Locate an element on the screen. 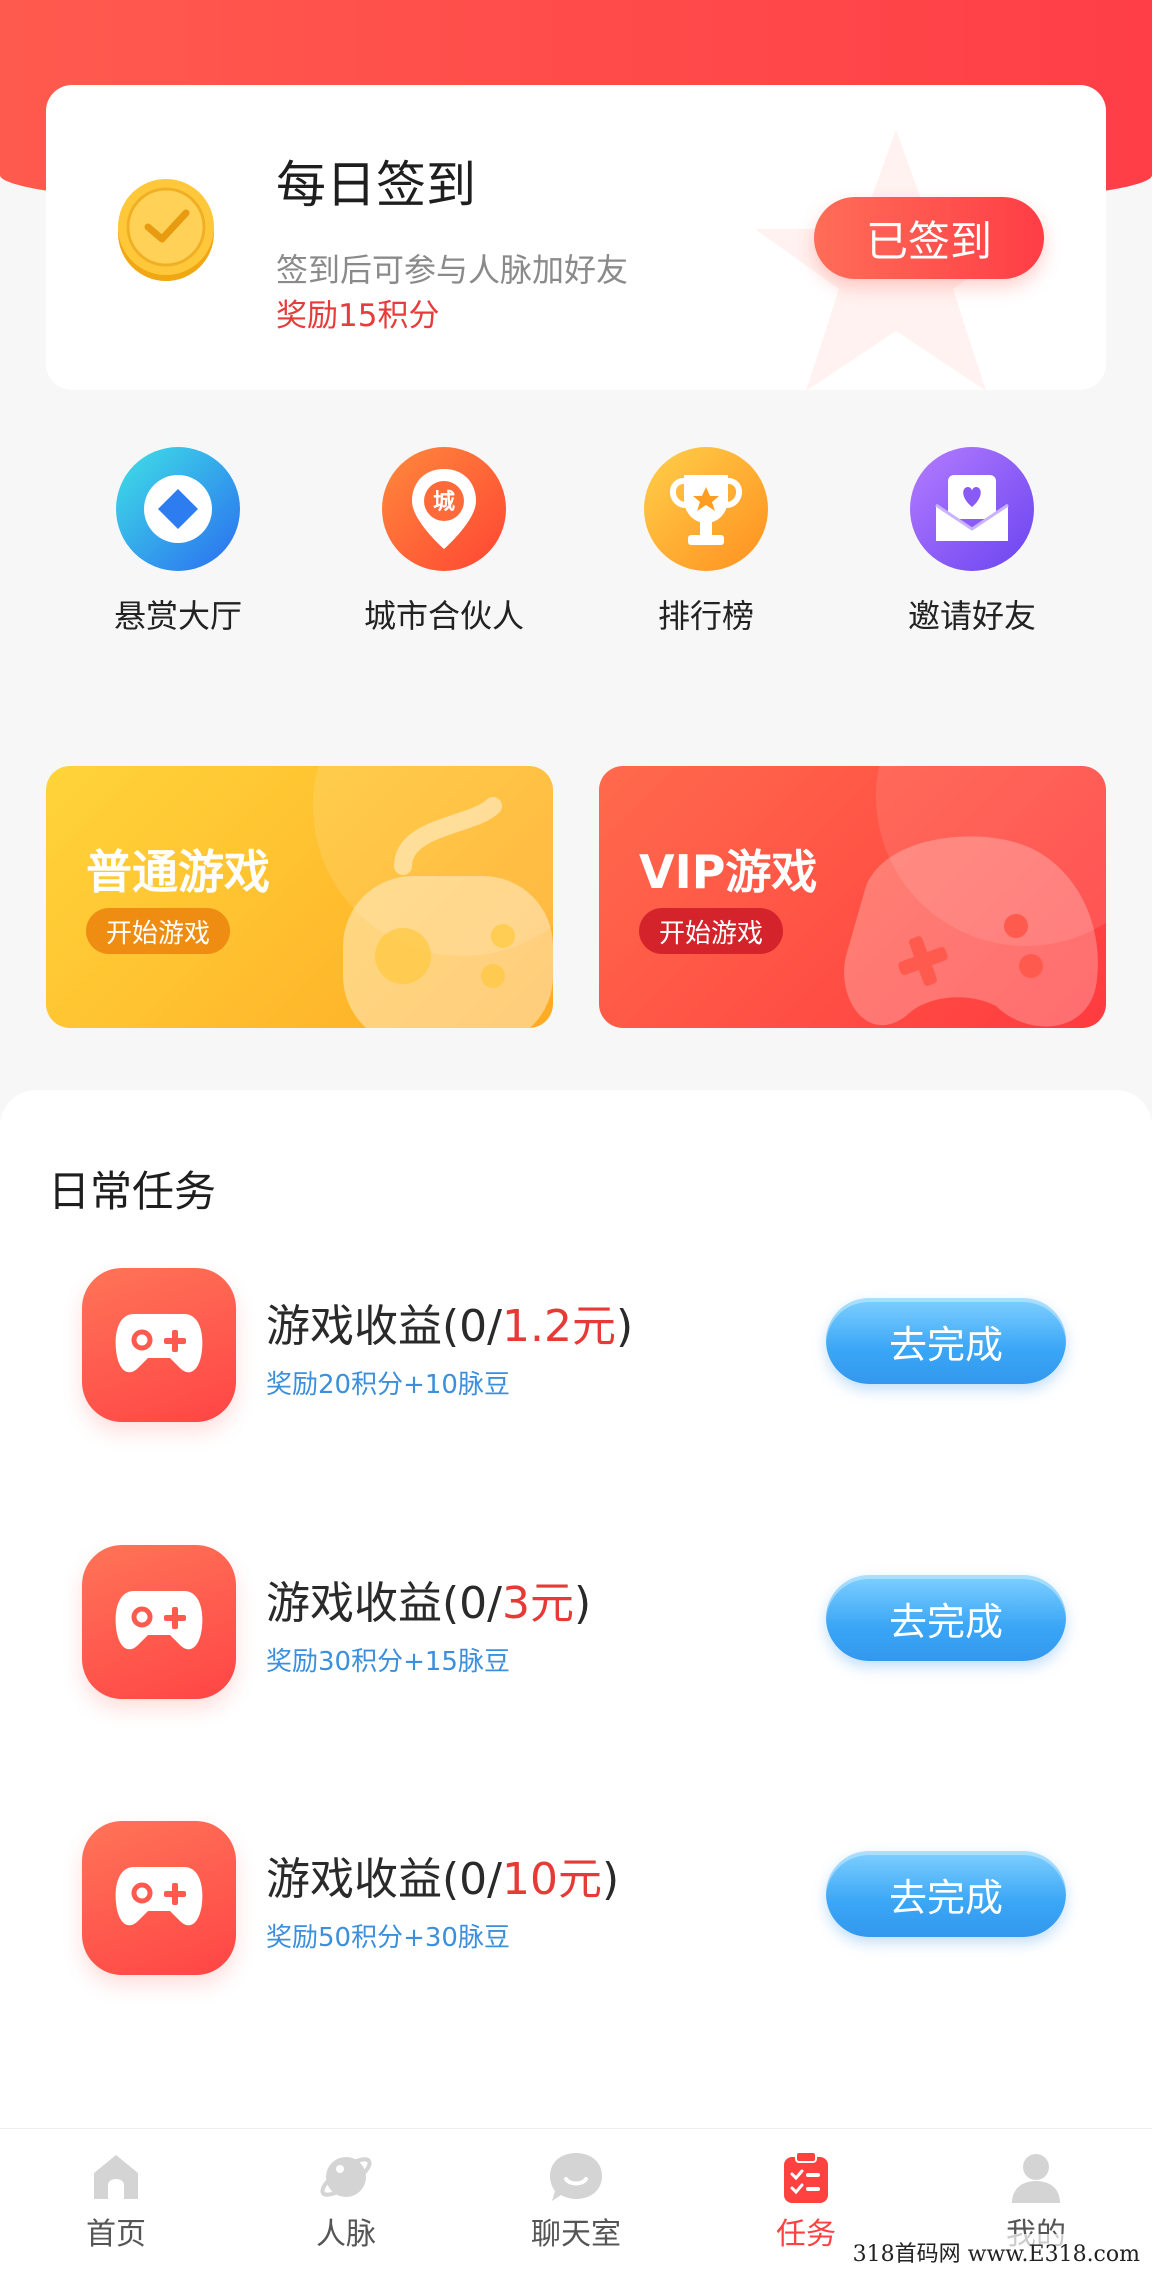 This screenshot has height=2272, width=1152. quick-label-bounty-hall: 悬赏大厅 is located at coordinates (177, 616).